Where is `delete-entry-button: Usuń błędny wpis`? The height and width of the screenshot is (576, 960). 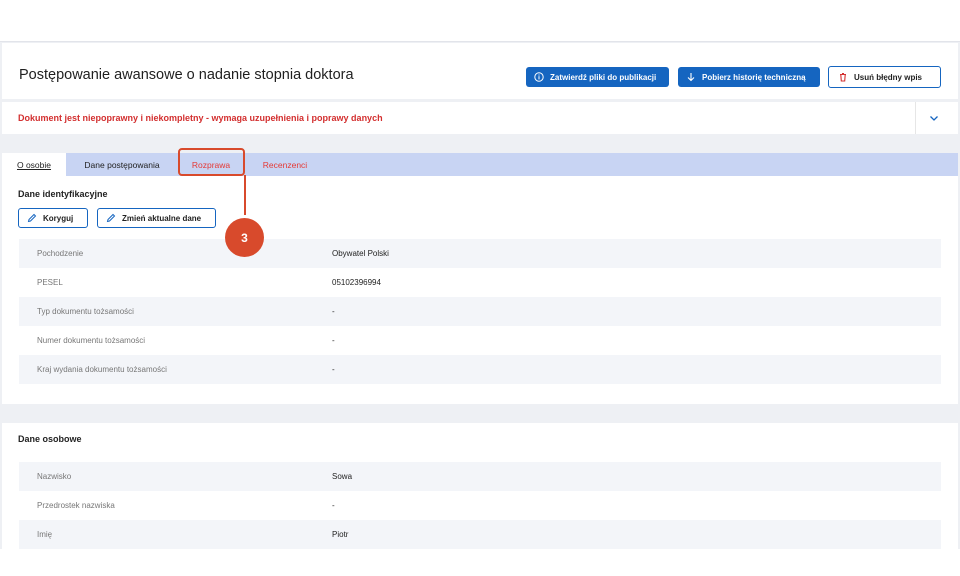 delete-entry-button: Usuń błędny wpis is located at coordinates (884, 77).